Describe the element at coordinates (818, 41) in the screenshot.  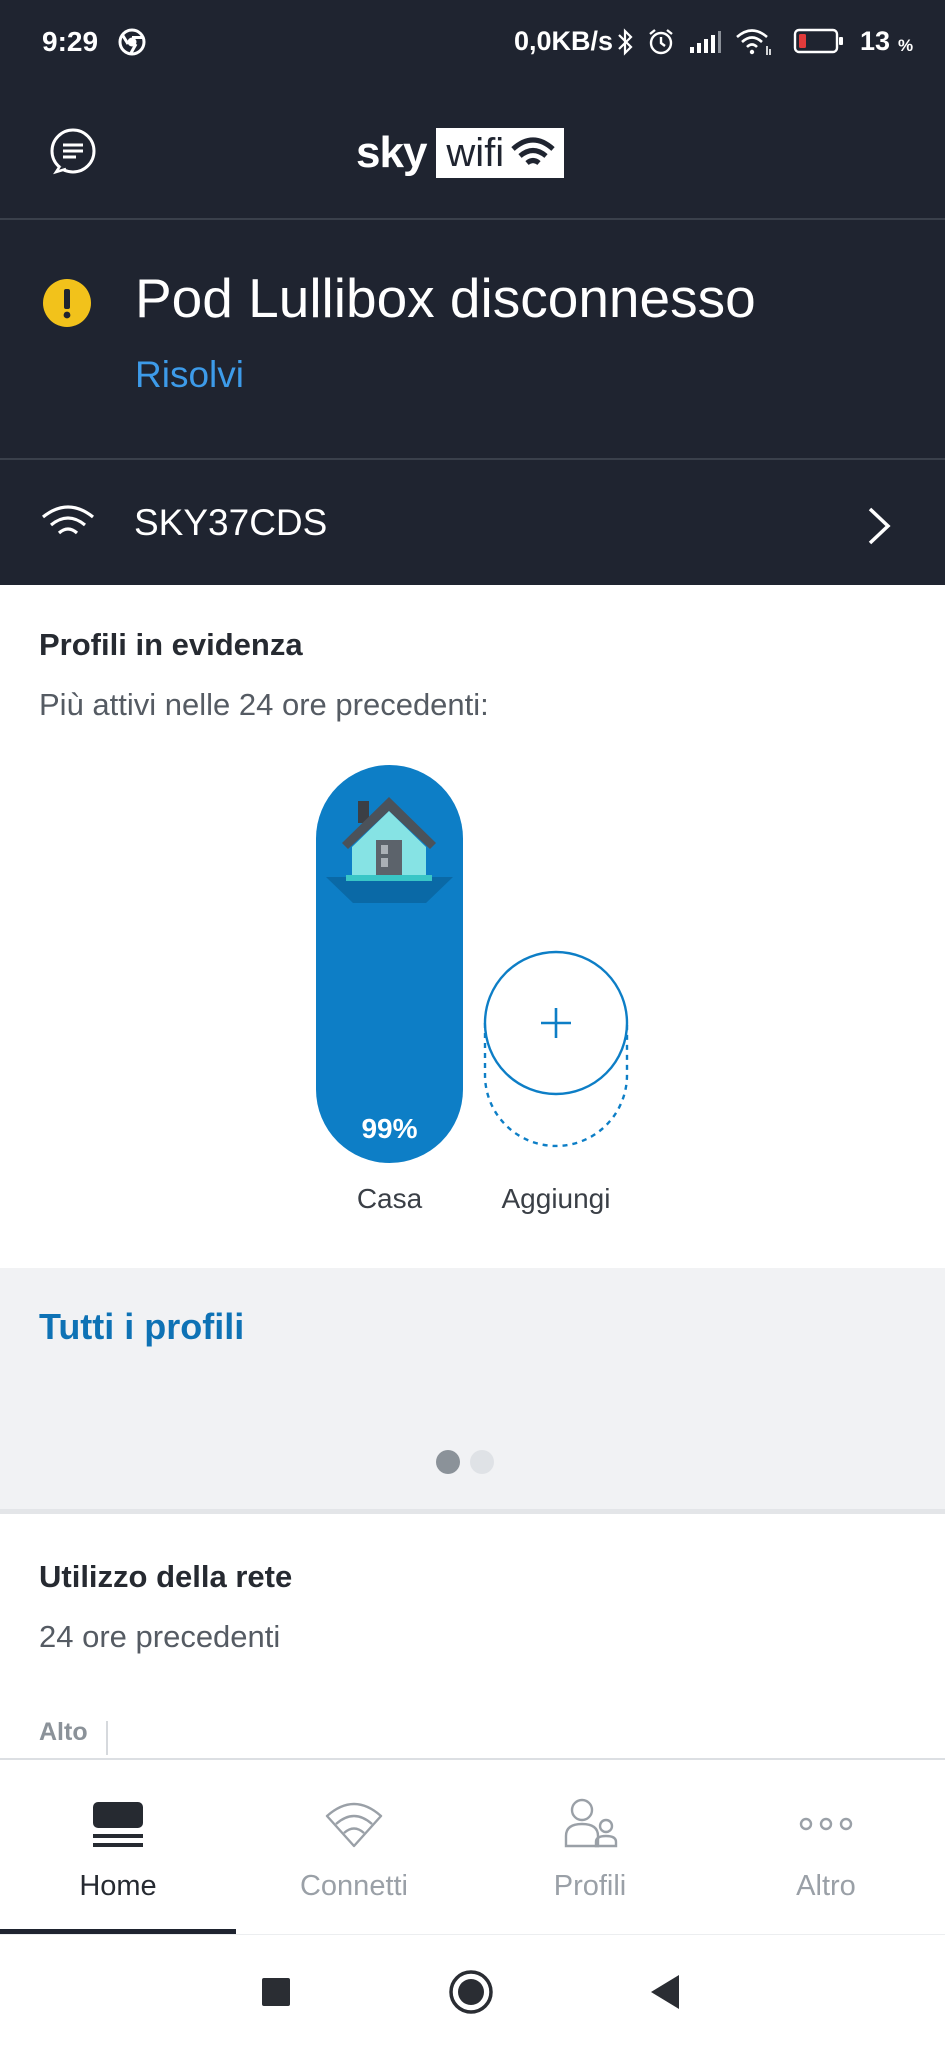
I see `battery-icon` at that location.